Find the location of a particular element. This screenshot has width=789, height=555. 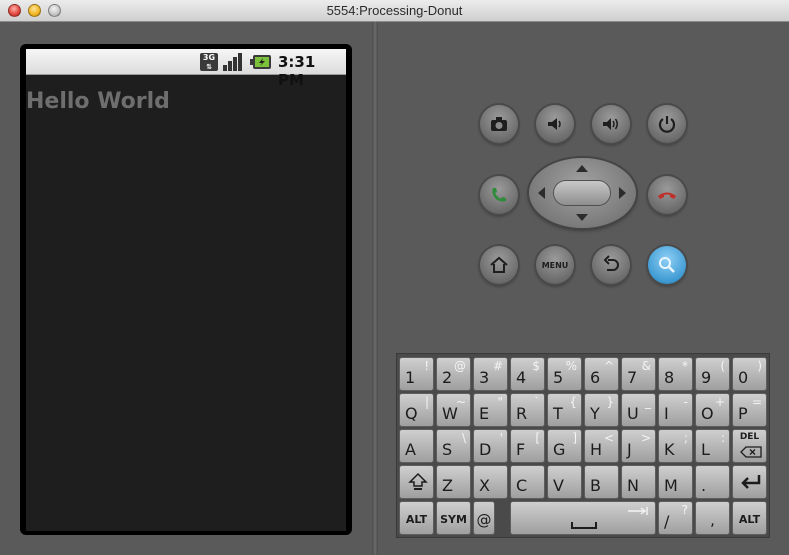

key-comma: , is located at coordinates (712, 518).